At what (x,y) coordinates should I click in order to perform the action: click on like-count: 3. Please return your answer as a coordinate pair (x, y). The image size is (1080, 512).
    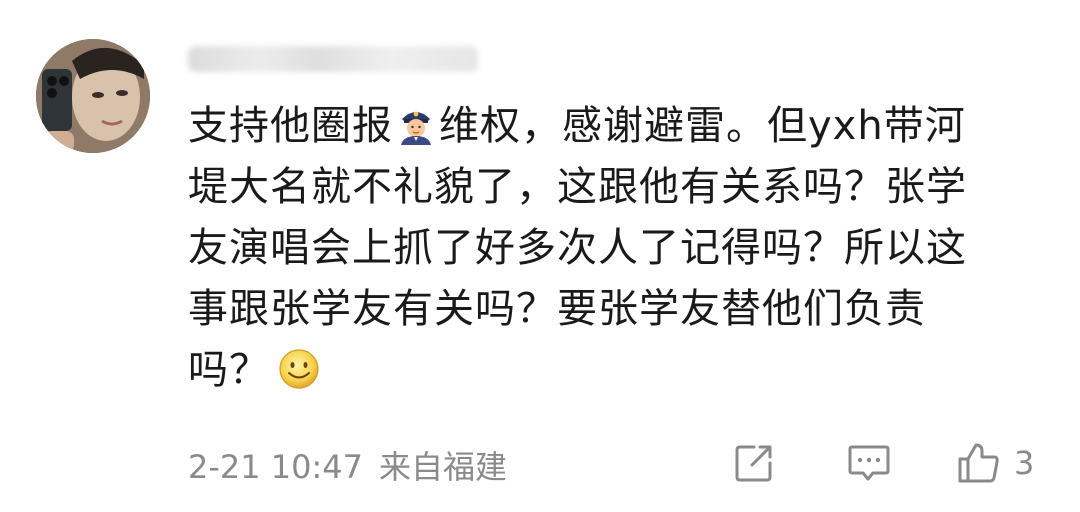
    Looking at the image, I should click on (1024, 463).